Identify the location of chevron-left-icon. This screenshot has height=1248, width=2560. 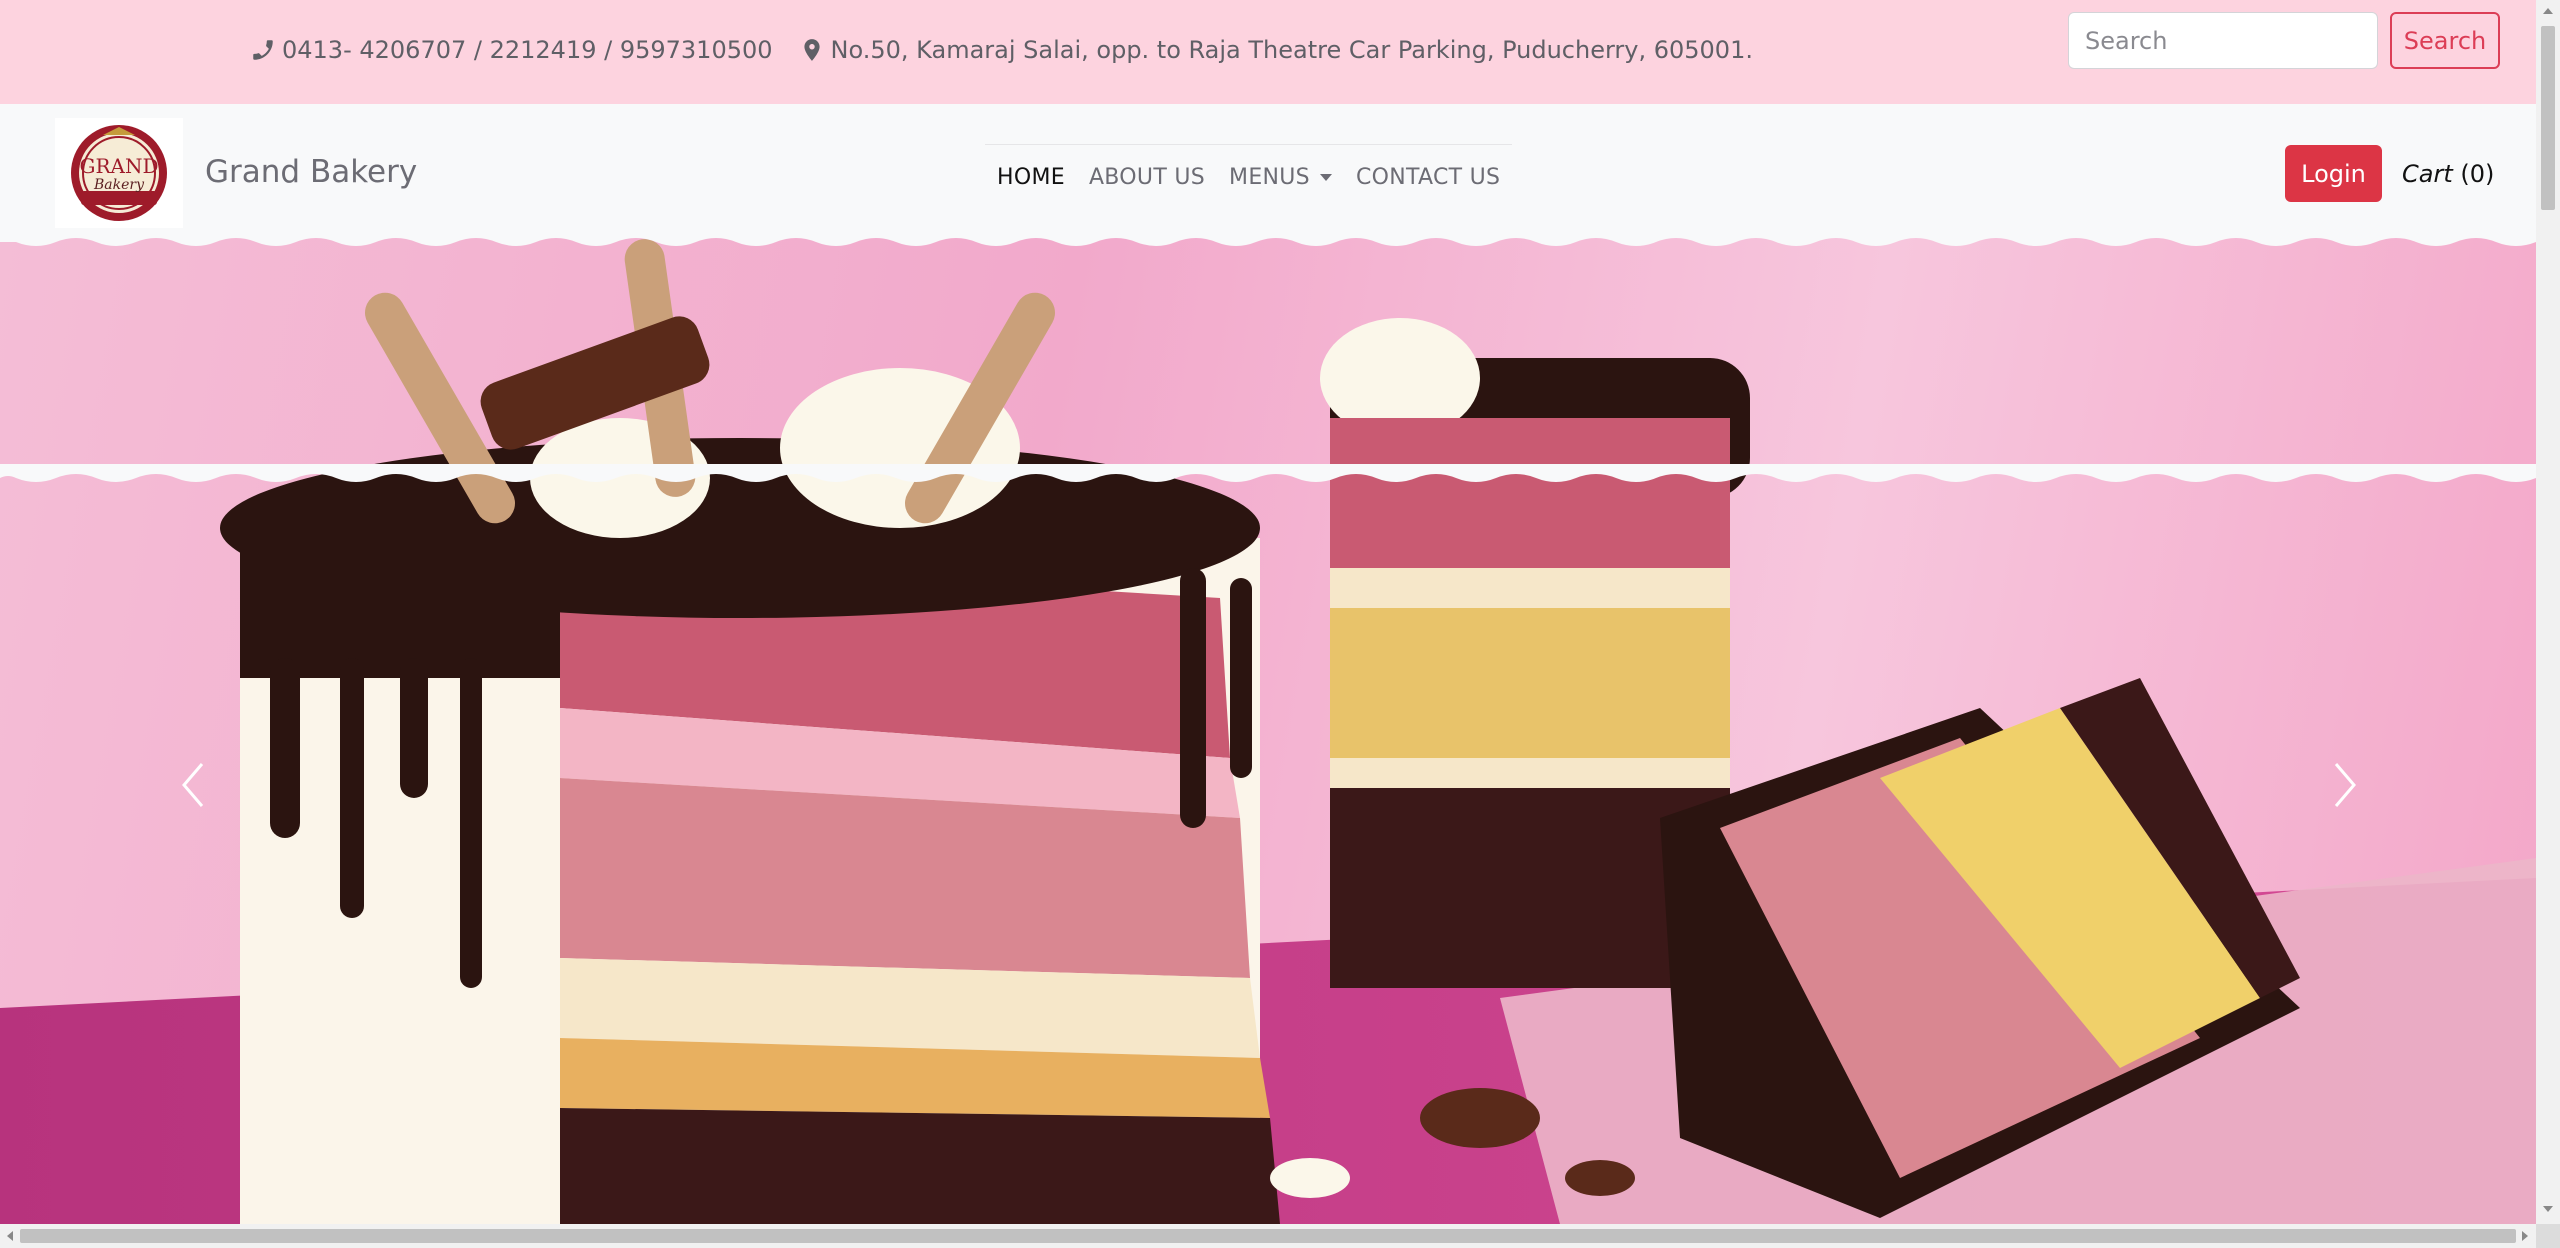
(193, 785).